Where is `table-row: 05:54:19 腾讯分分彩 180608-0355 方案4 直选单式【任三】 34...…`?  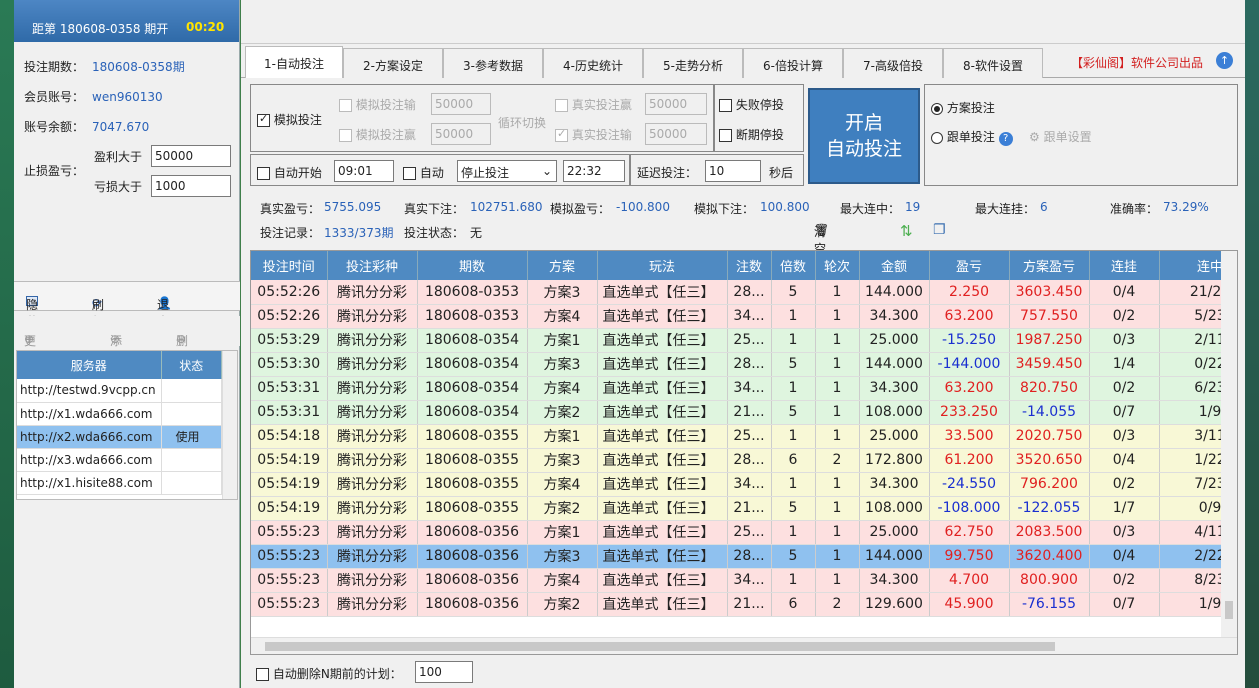 table-row: 05:54:19 腾讯分分彩 180608-0355 方案4 直选单式【任三】 34...… is located at coordinates (744, 484).